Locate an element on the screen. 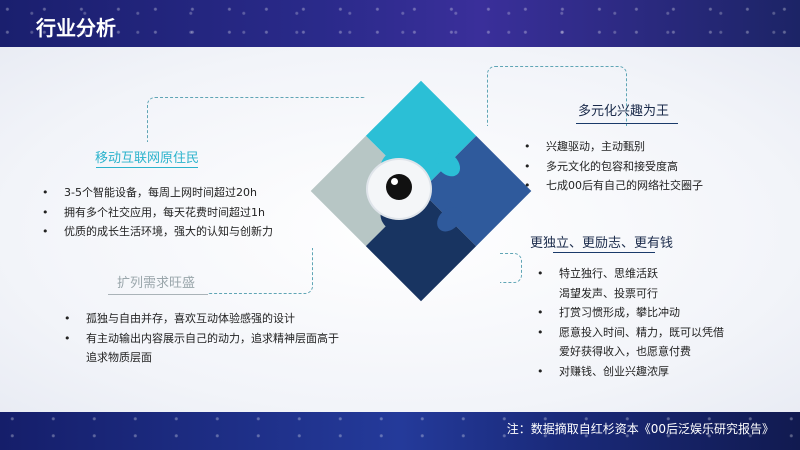 Image resolution: width=800 pixels, height=450 pixels. source-note: 注：数据摘取自红杉资本《00后泛娱乐研究报告》 is located at coordinates (640, 429).